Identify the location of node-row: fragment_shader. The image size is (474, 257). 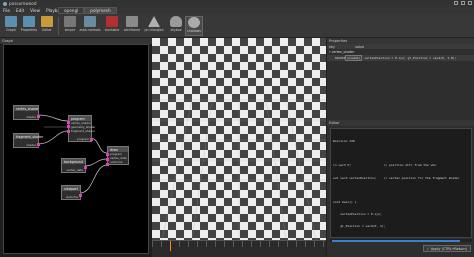
(83, 131).